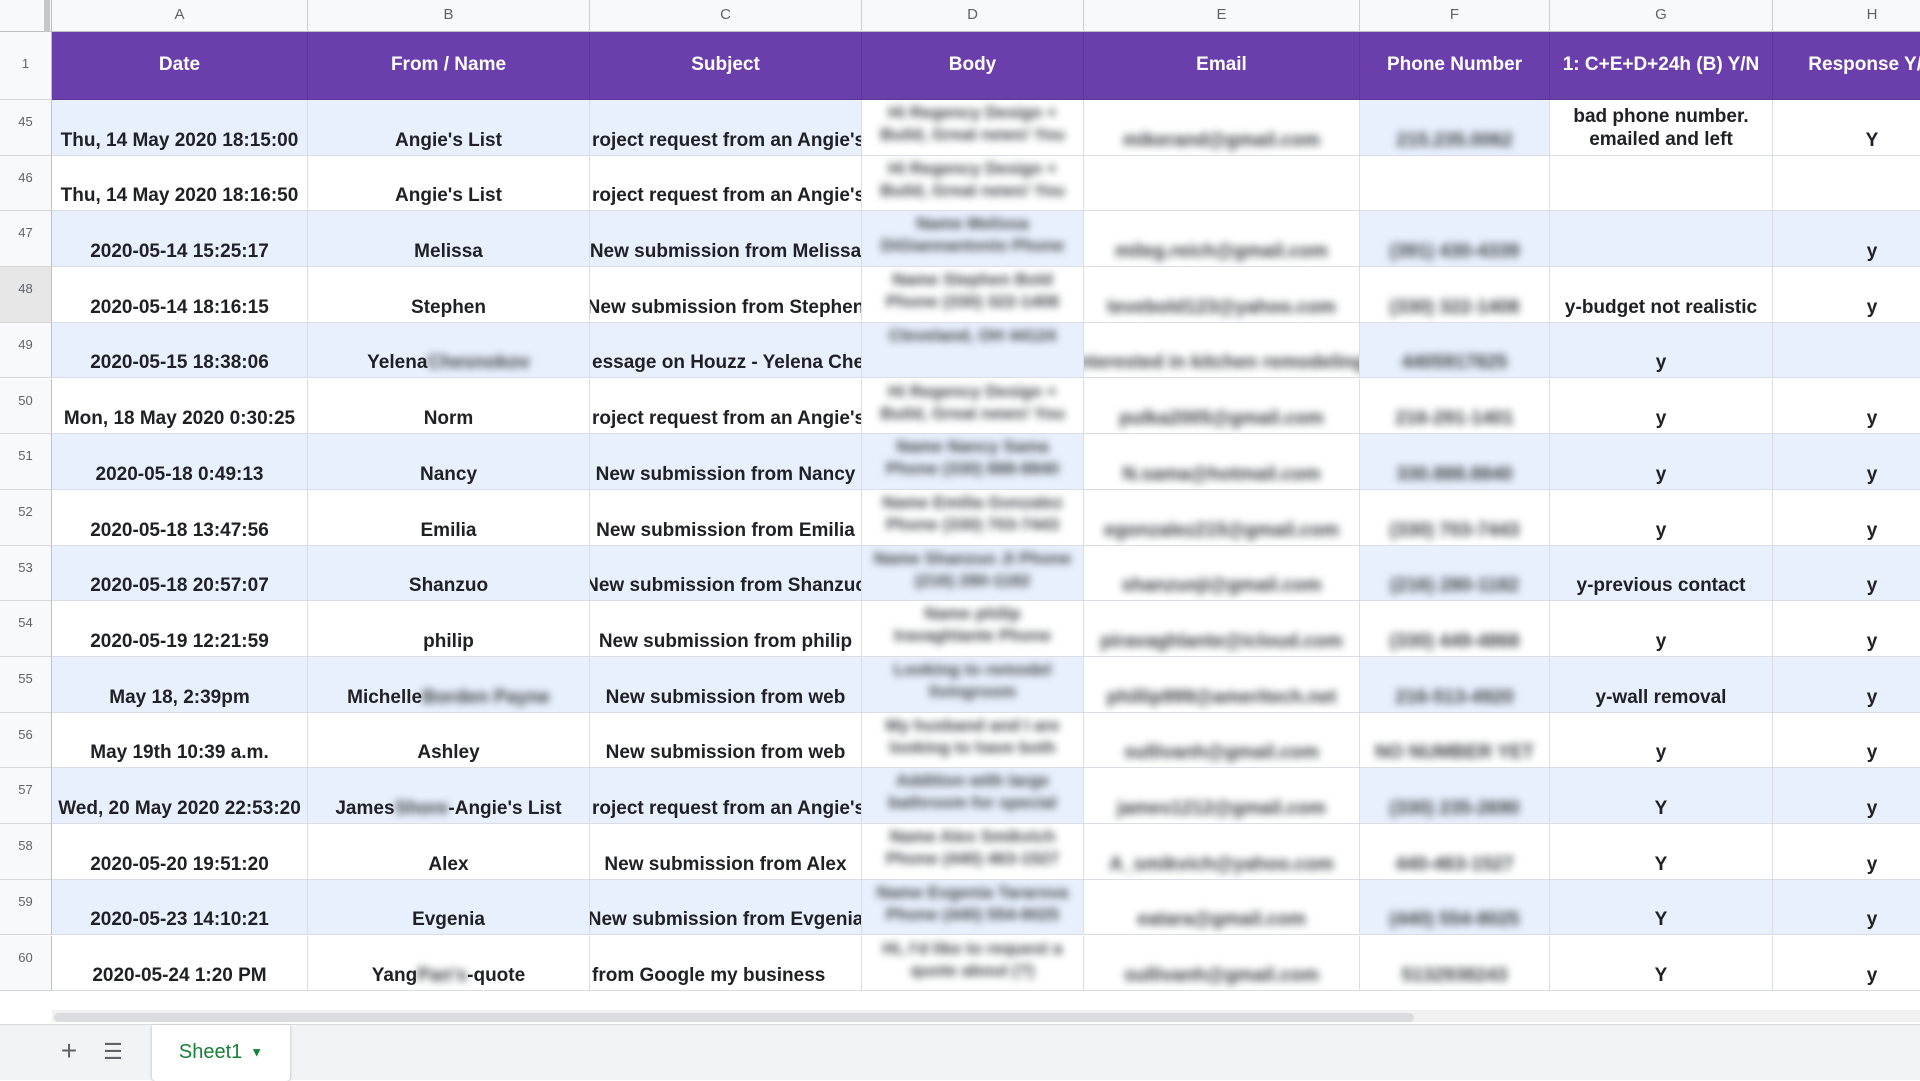 This screenshot has height=1081, width=1920. I want to click on cell-c: roject request from an Angie's, so click(726, 406).